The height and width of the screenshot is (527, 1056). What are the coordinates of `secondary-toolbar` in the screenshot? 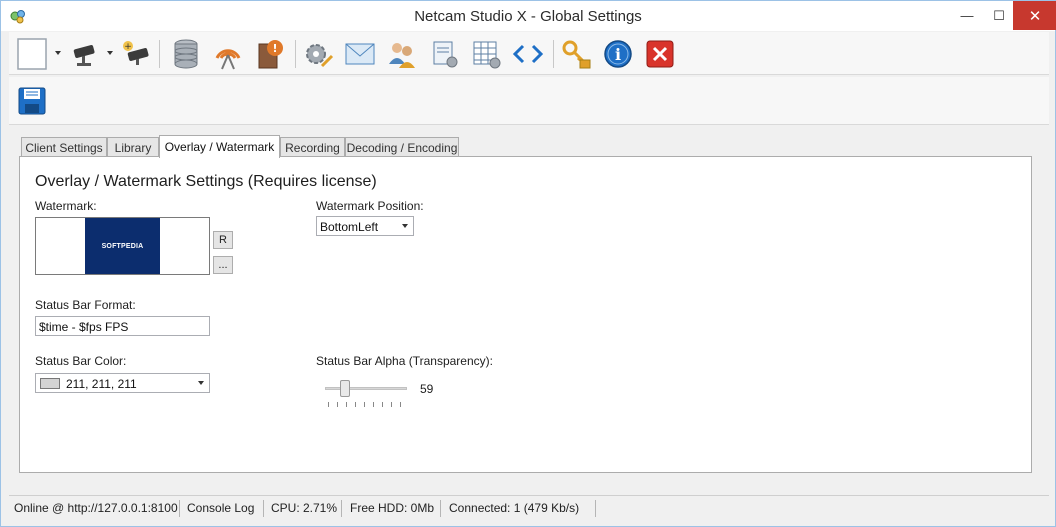 It's located at (529, 101).